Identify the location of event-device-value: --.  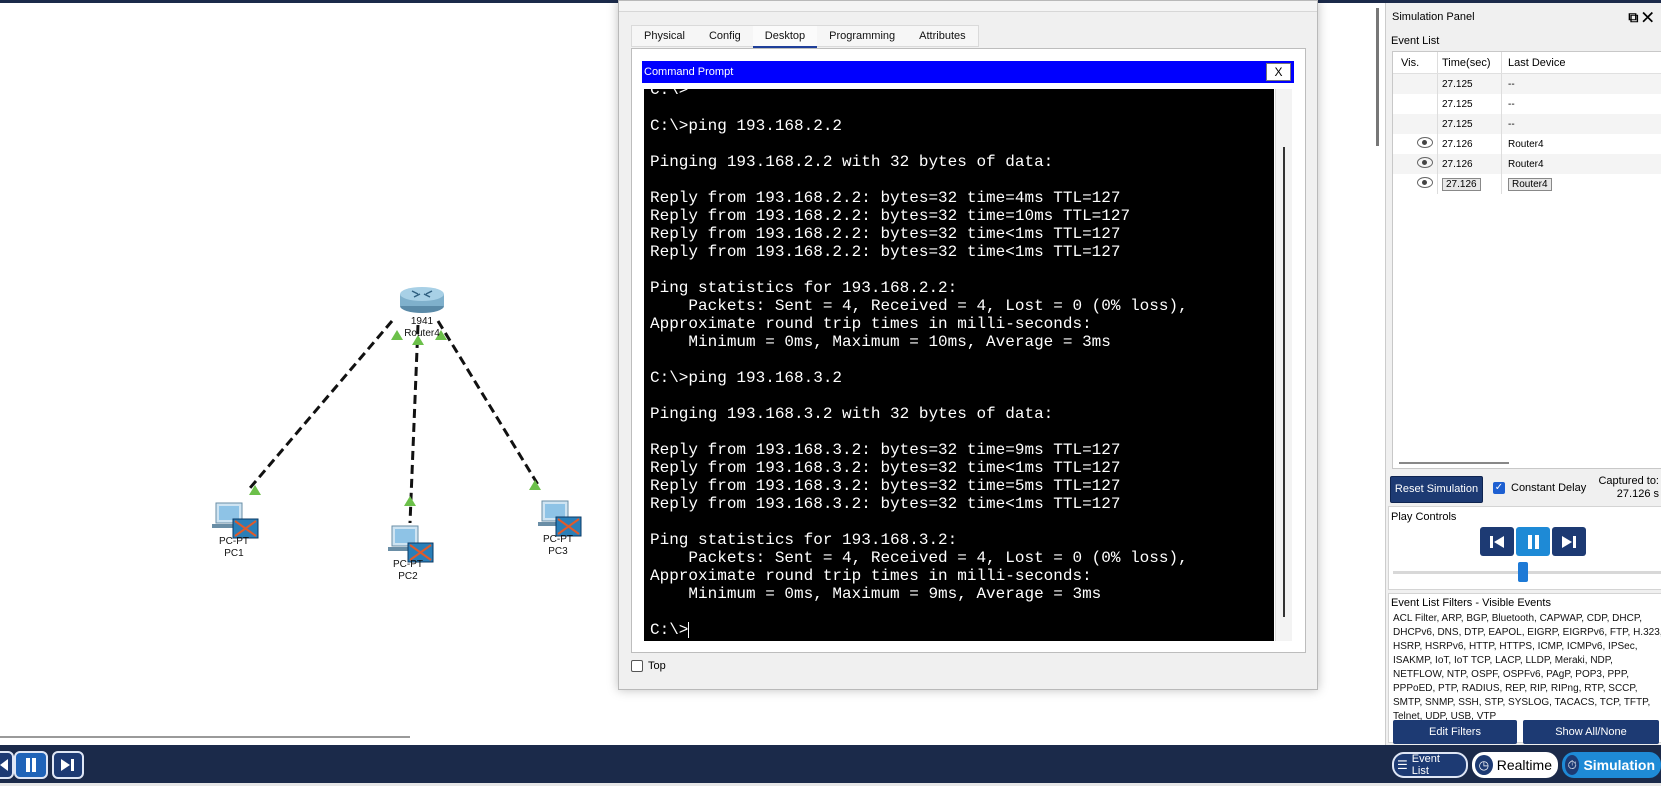
(1511, 104).